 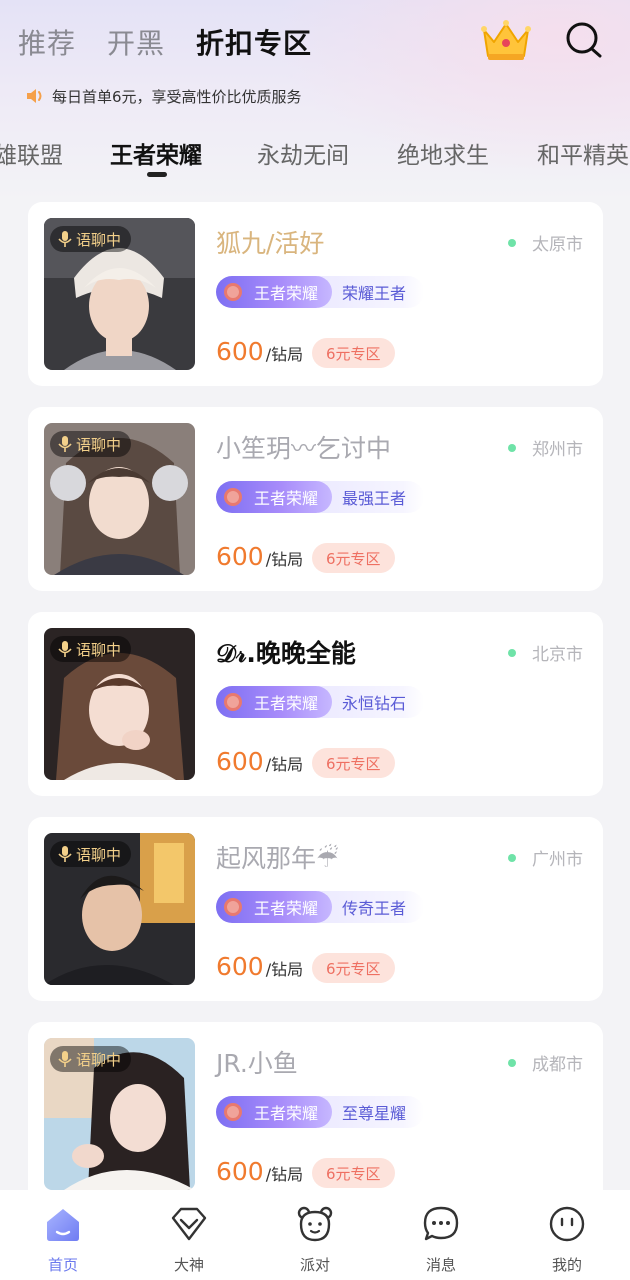 I want to click on speaker-icon, so click(x=34, y=96).